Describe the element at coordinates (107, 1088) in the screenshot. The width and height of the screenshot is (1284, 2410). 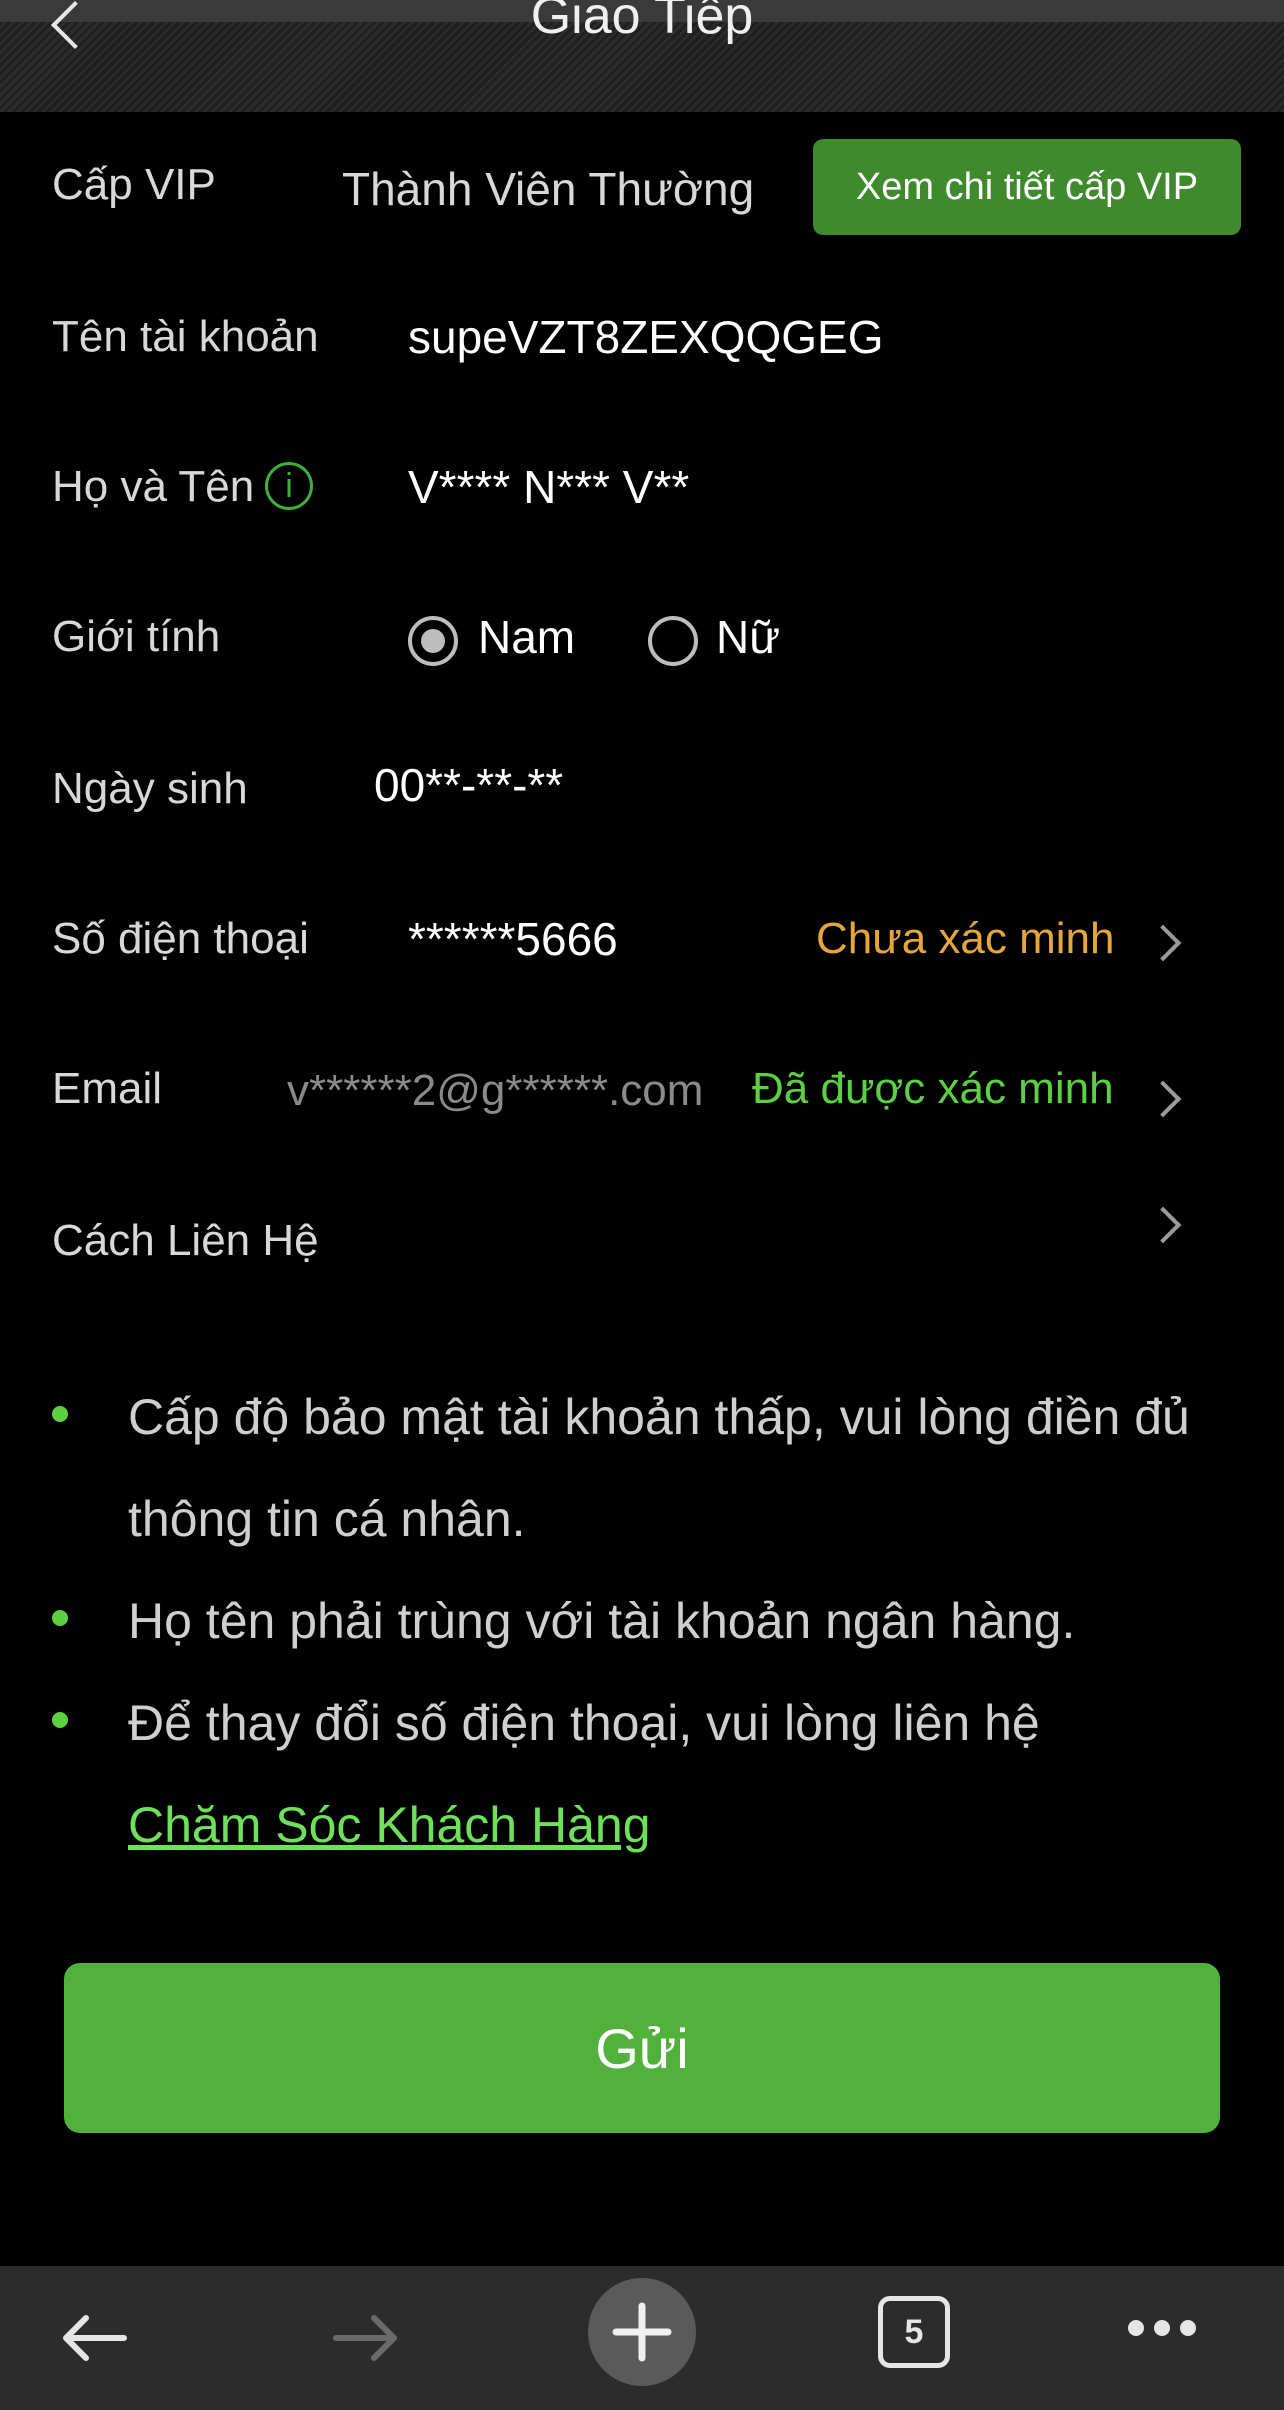
I see `email-label: Email` at that location.